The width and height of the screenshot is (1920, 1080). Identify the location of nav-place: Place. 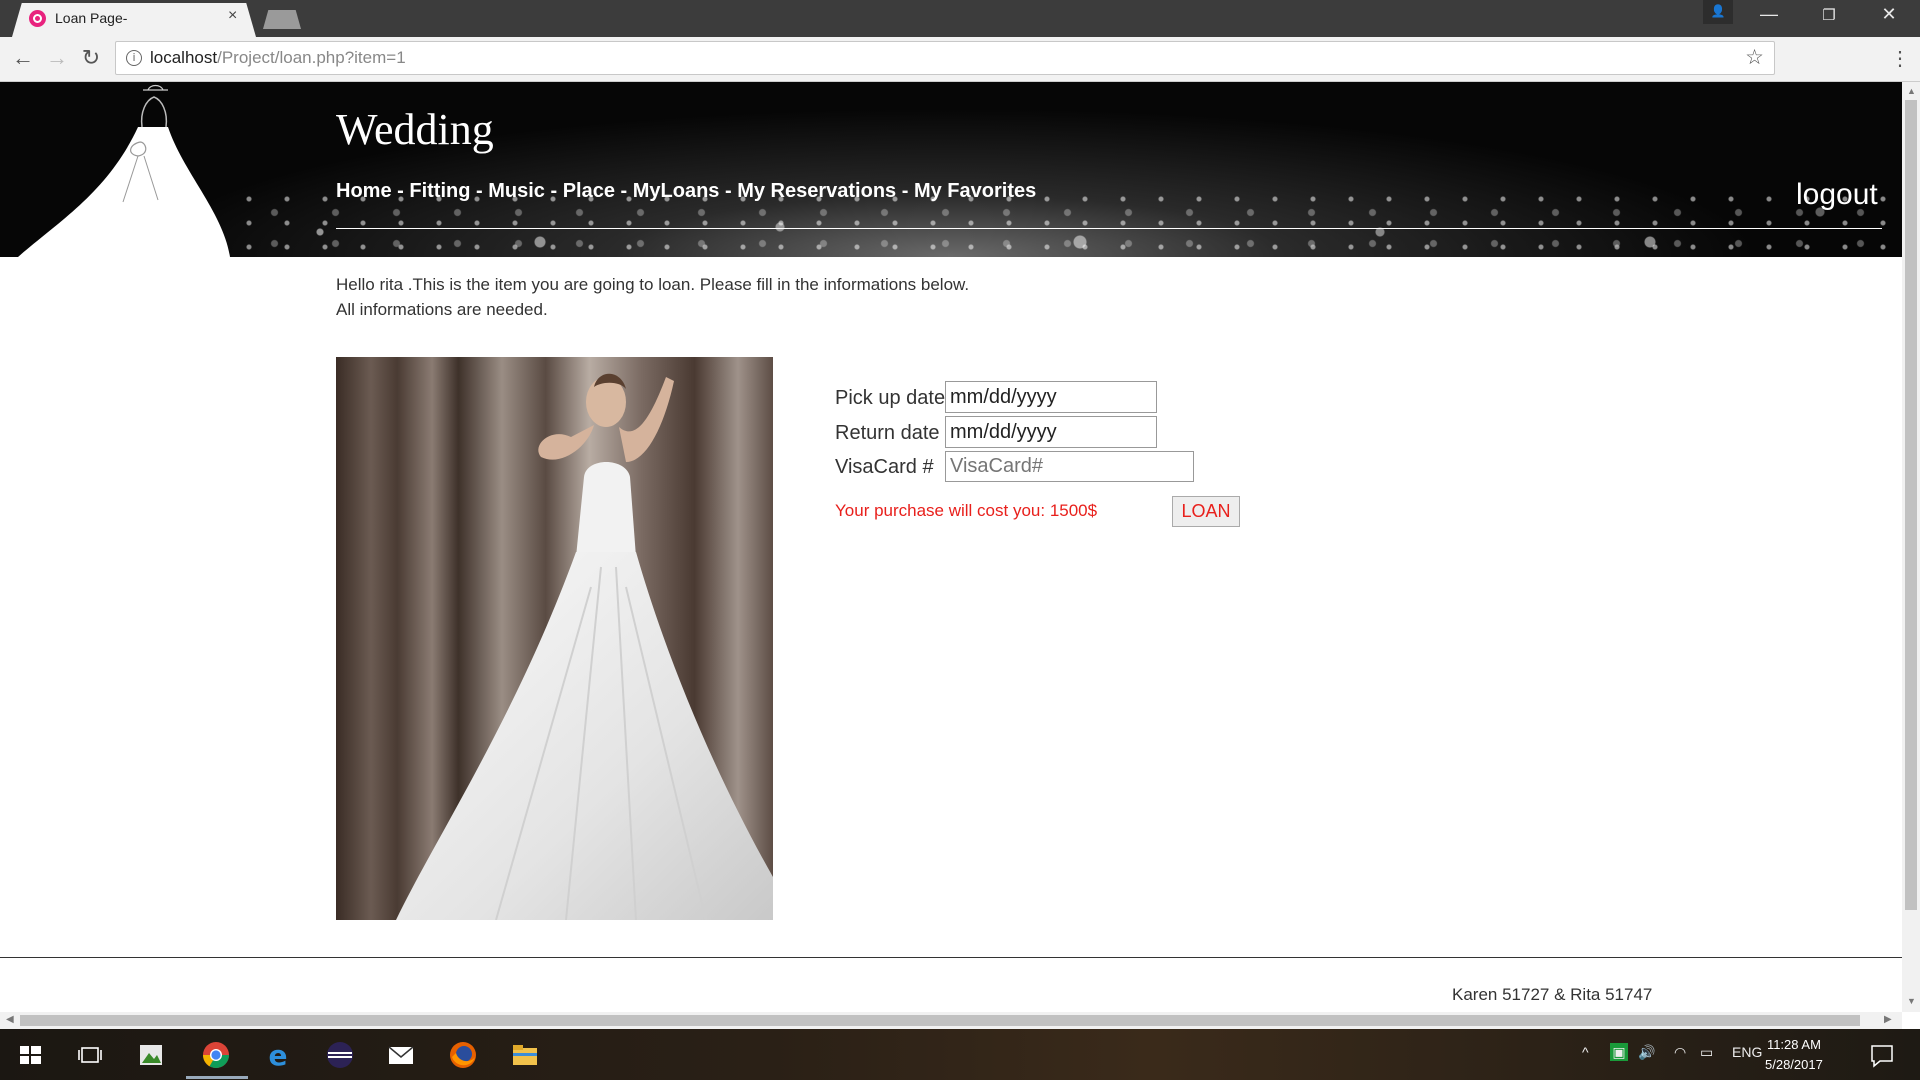
(589, 191).